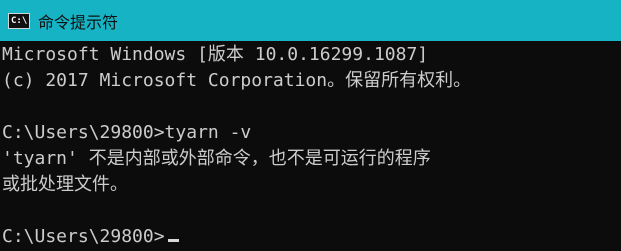 Image resolution: width=621 pixels, height=251 pixels. I want to click on console-line: Microsoft Windows [版本 10.0.16299.1087], so click(215, 54).